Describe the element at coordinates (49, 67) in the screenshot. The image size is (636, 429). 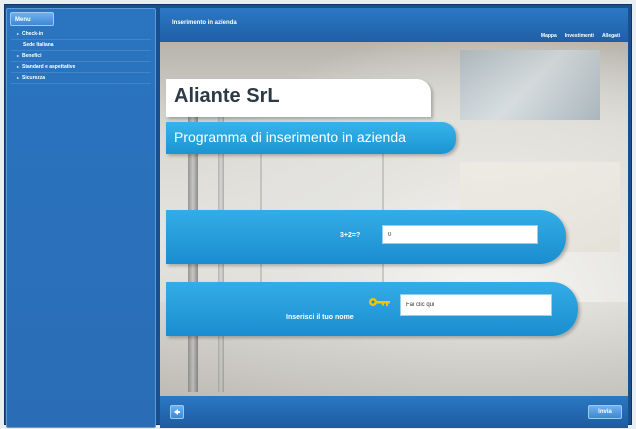
I see `menu-item-label: Standard e aspettative` at that location.